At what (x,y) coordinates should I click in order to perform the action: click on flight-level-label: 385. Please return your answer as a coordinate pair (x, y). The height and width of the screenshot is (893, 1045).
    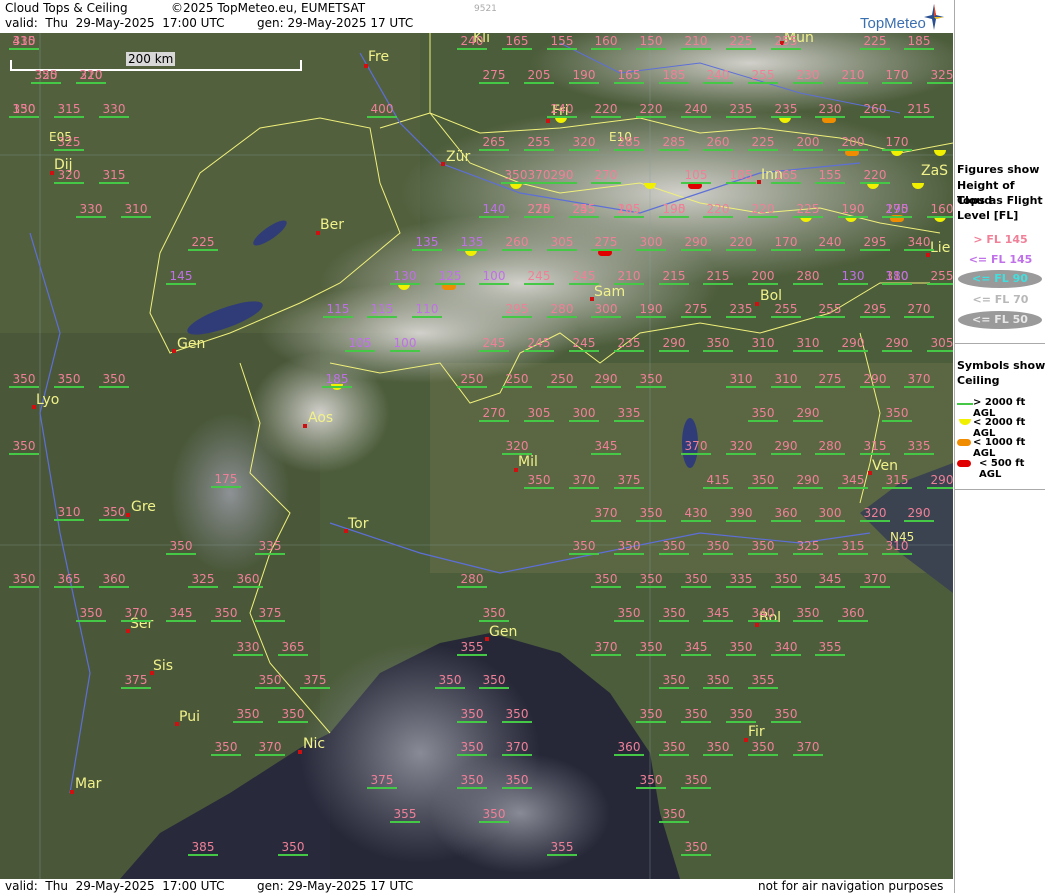
    Looking at the image, I should click on (203, 848).